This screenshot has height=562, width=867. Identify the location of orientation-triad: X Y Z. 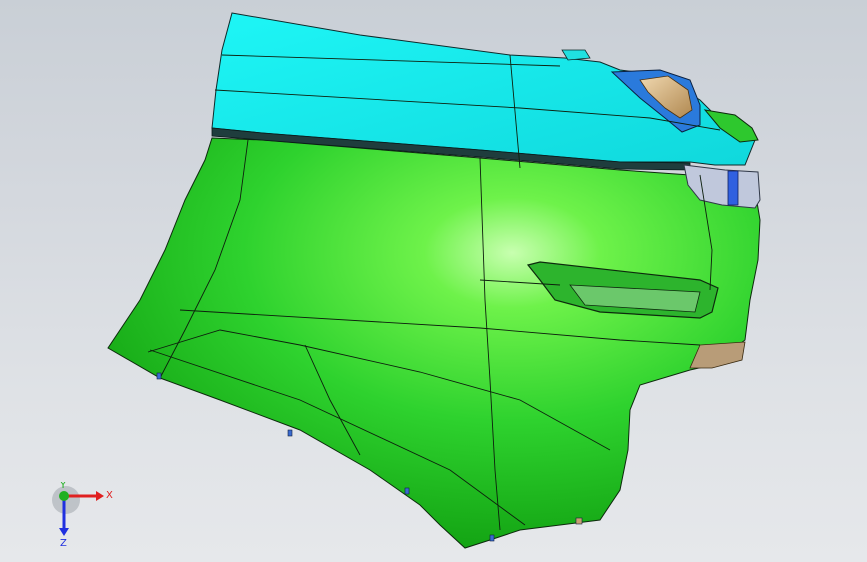
(84, 517).